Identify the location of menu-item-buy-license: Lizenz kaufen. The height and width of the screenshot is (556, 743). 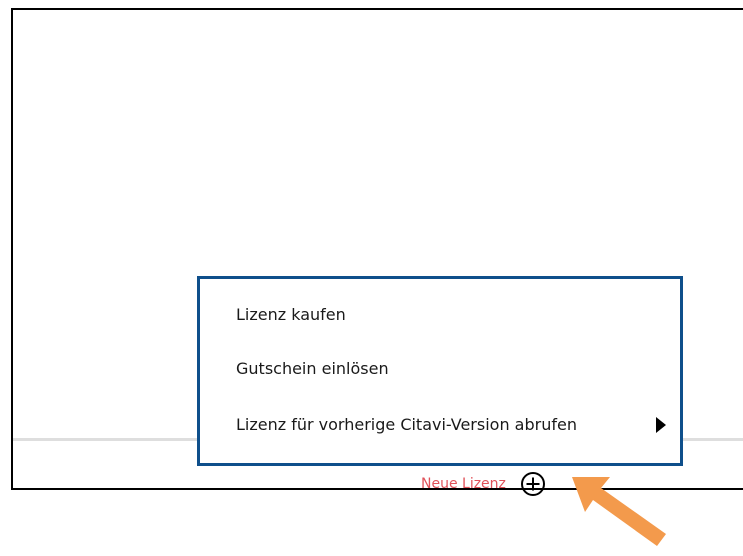
(291, 314).